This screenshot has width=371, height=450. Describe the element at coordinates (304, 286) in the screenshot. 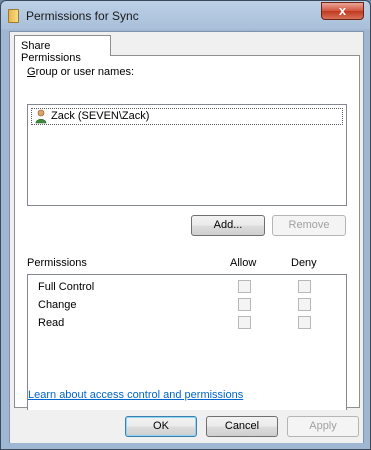

I see `full-control-deny-checkbox` at that location.